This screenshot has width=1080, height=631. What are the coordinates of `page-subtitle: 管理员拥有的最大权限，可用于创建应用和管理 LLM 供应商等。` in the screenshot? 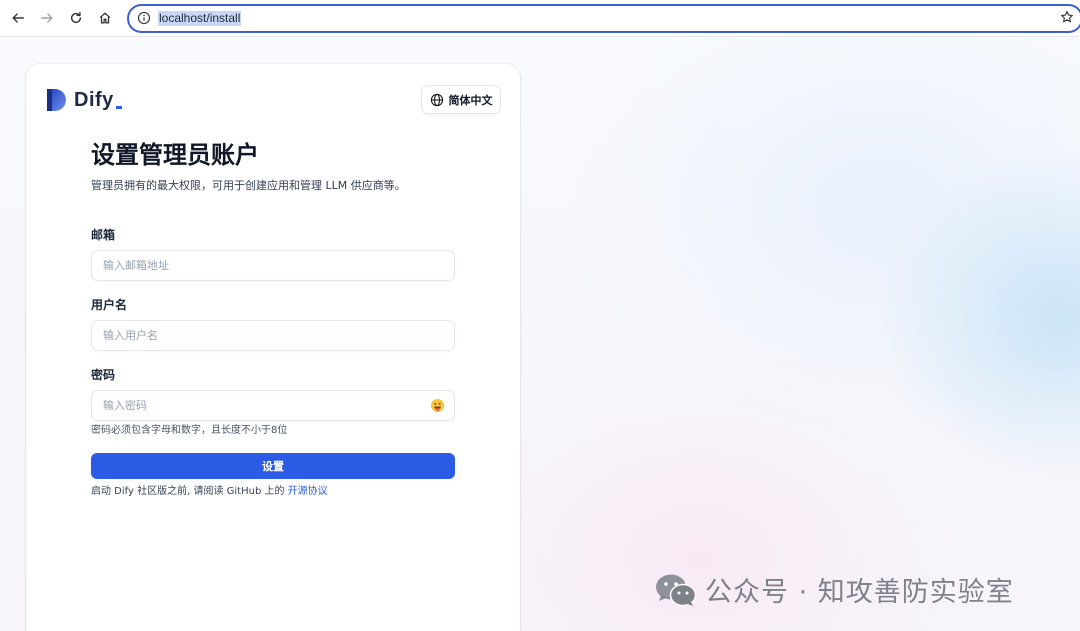 It's located at (248, 185).